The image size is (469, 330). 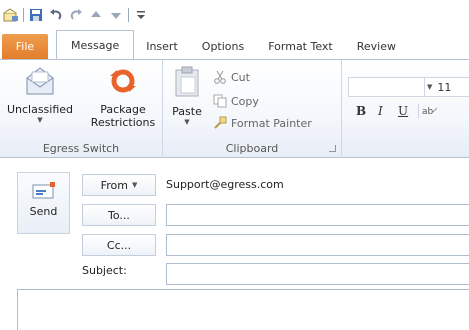 What do you see at coordinates (96, 15) in the screenshot?
I see `up-icon` at bounding box center [96, 15].